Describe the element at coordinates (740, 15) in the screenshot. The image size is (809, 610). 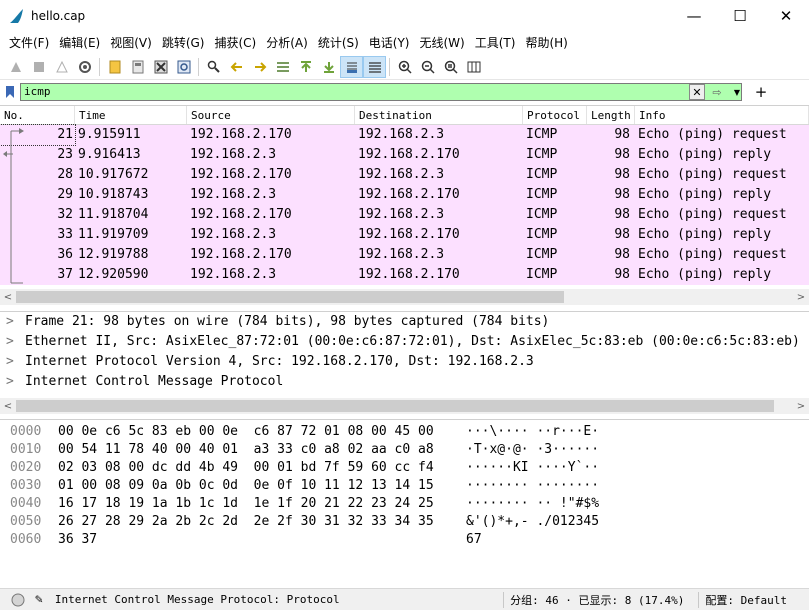
I see `maximize-button: ☐` at that location.